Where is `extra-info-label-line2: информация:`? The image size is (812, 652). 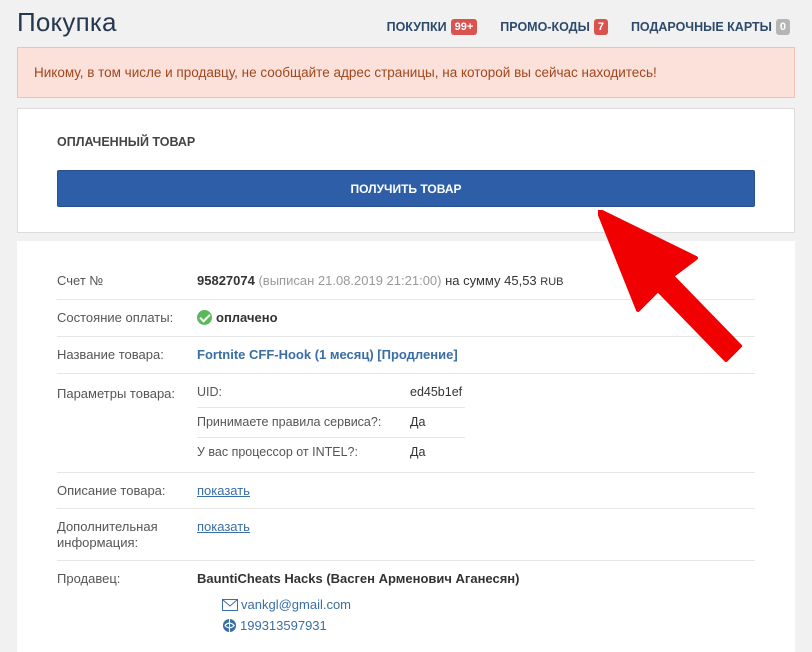 extra-info-label-line2: информация: is located at coordinates (98, 542).